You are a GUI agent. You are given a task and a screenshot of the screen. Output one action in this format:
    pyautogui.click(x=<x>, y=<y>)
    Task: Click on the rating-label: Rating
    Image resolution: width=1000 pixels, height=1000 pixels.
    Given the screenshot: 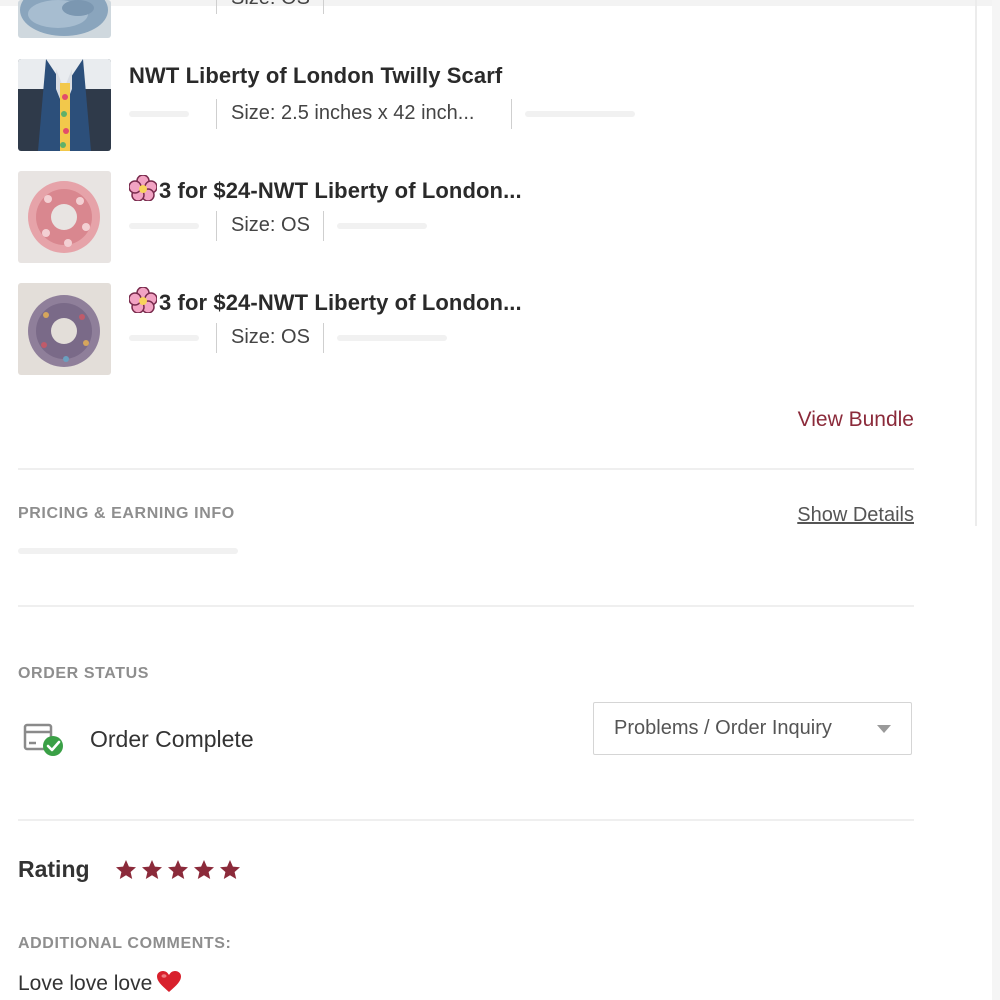 What is the action you would take?
    pyautogui.click(x=54, y=869)
    